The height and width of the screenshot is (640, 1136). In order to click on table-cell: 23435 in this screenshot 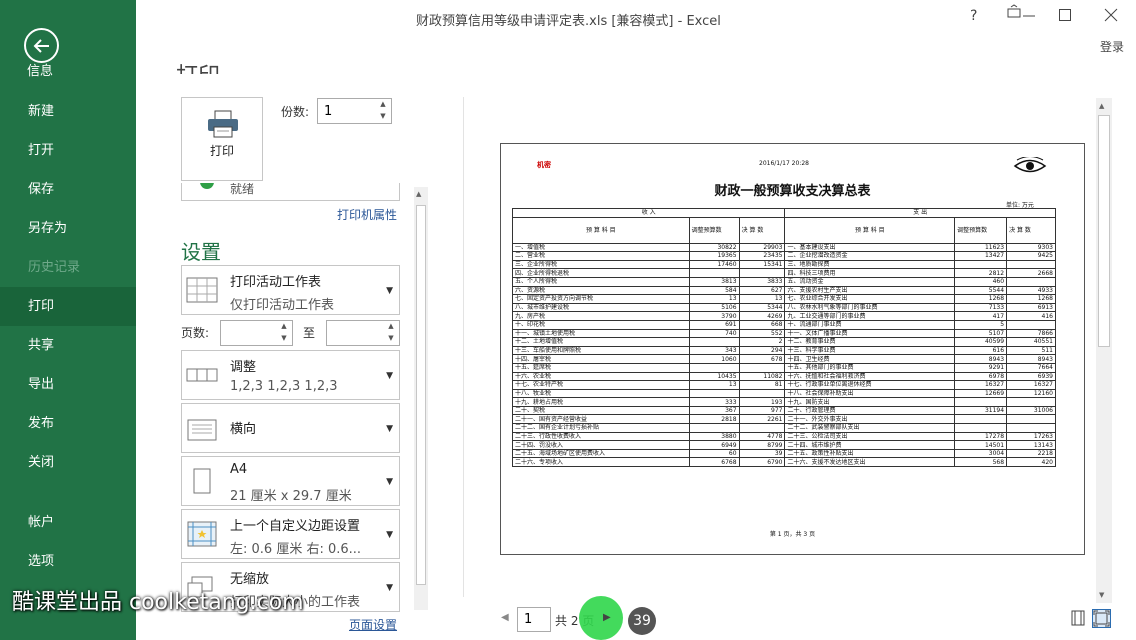, I will do `click(762, 256)`.